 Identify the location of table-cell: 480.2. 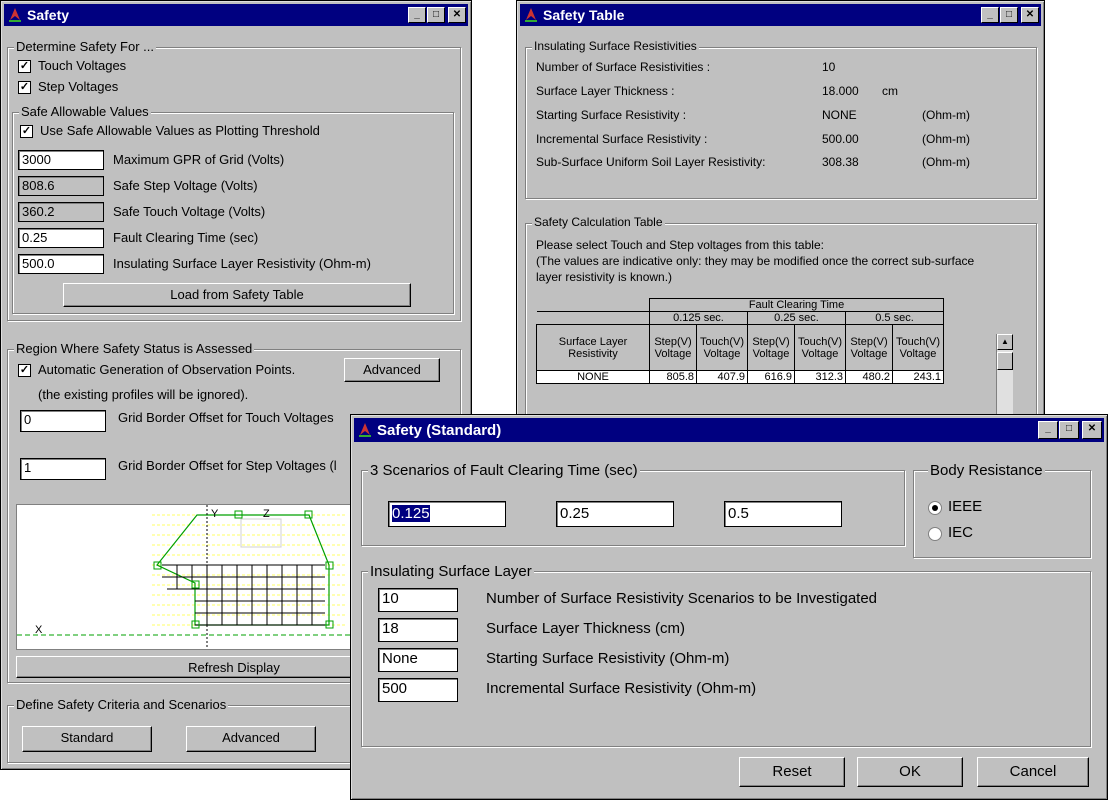
(869, 377).